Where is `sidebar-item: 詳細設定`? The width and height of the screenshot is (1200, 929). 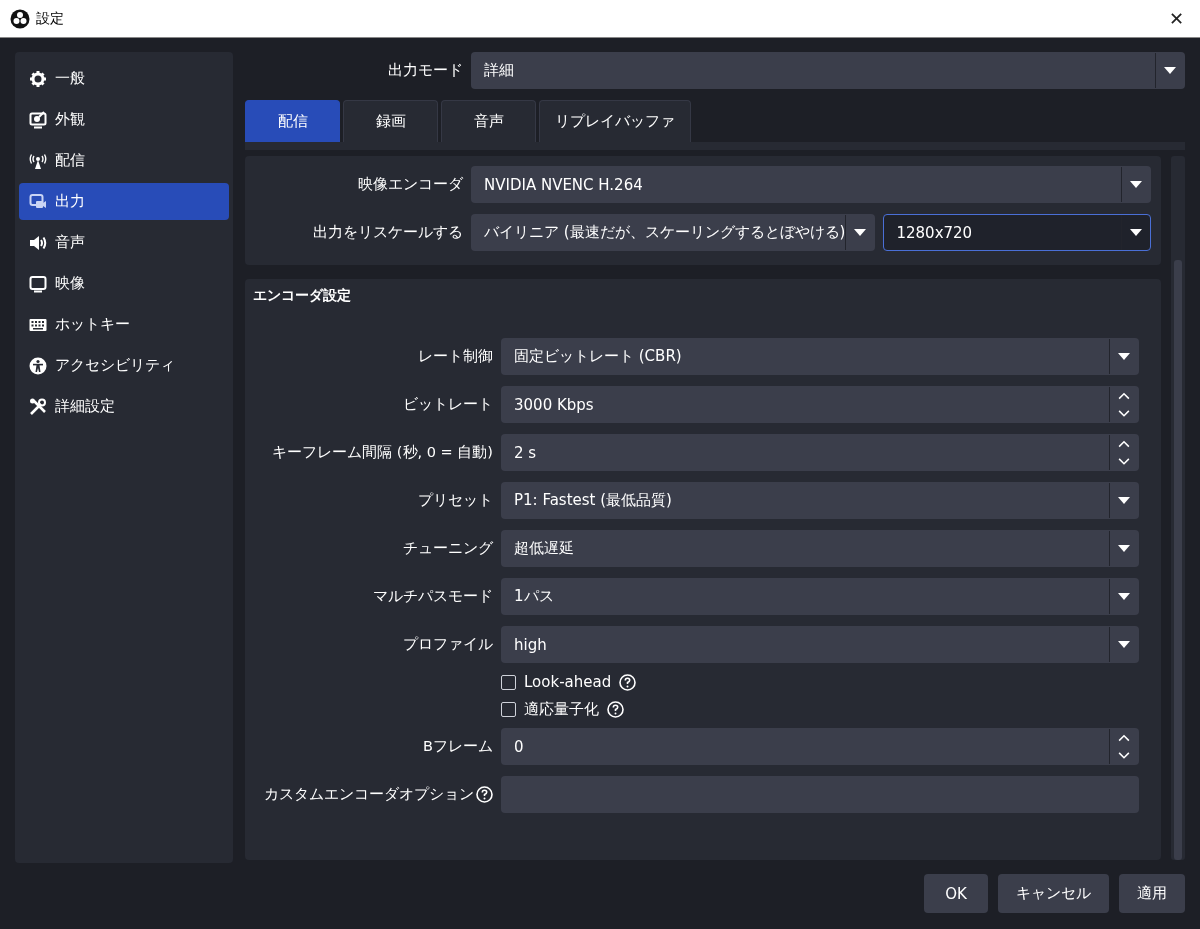
sidebar-item: 詳細設定 is located at coordinates (124, 406).